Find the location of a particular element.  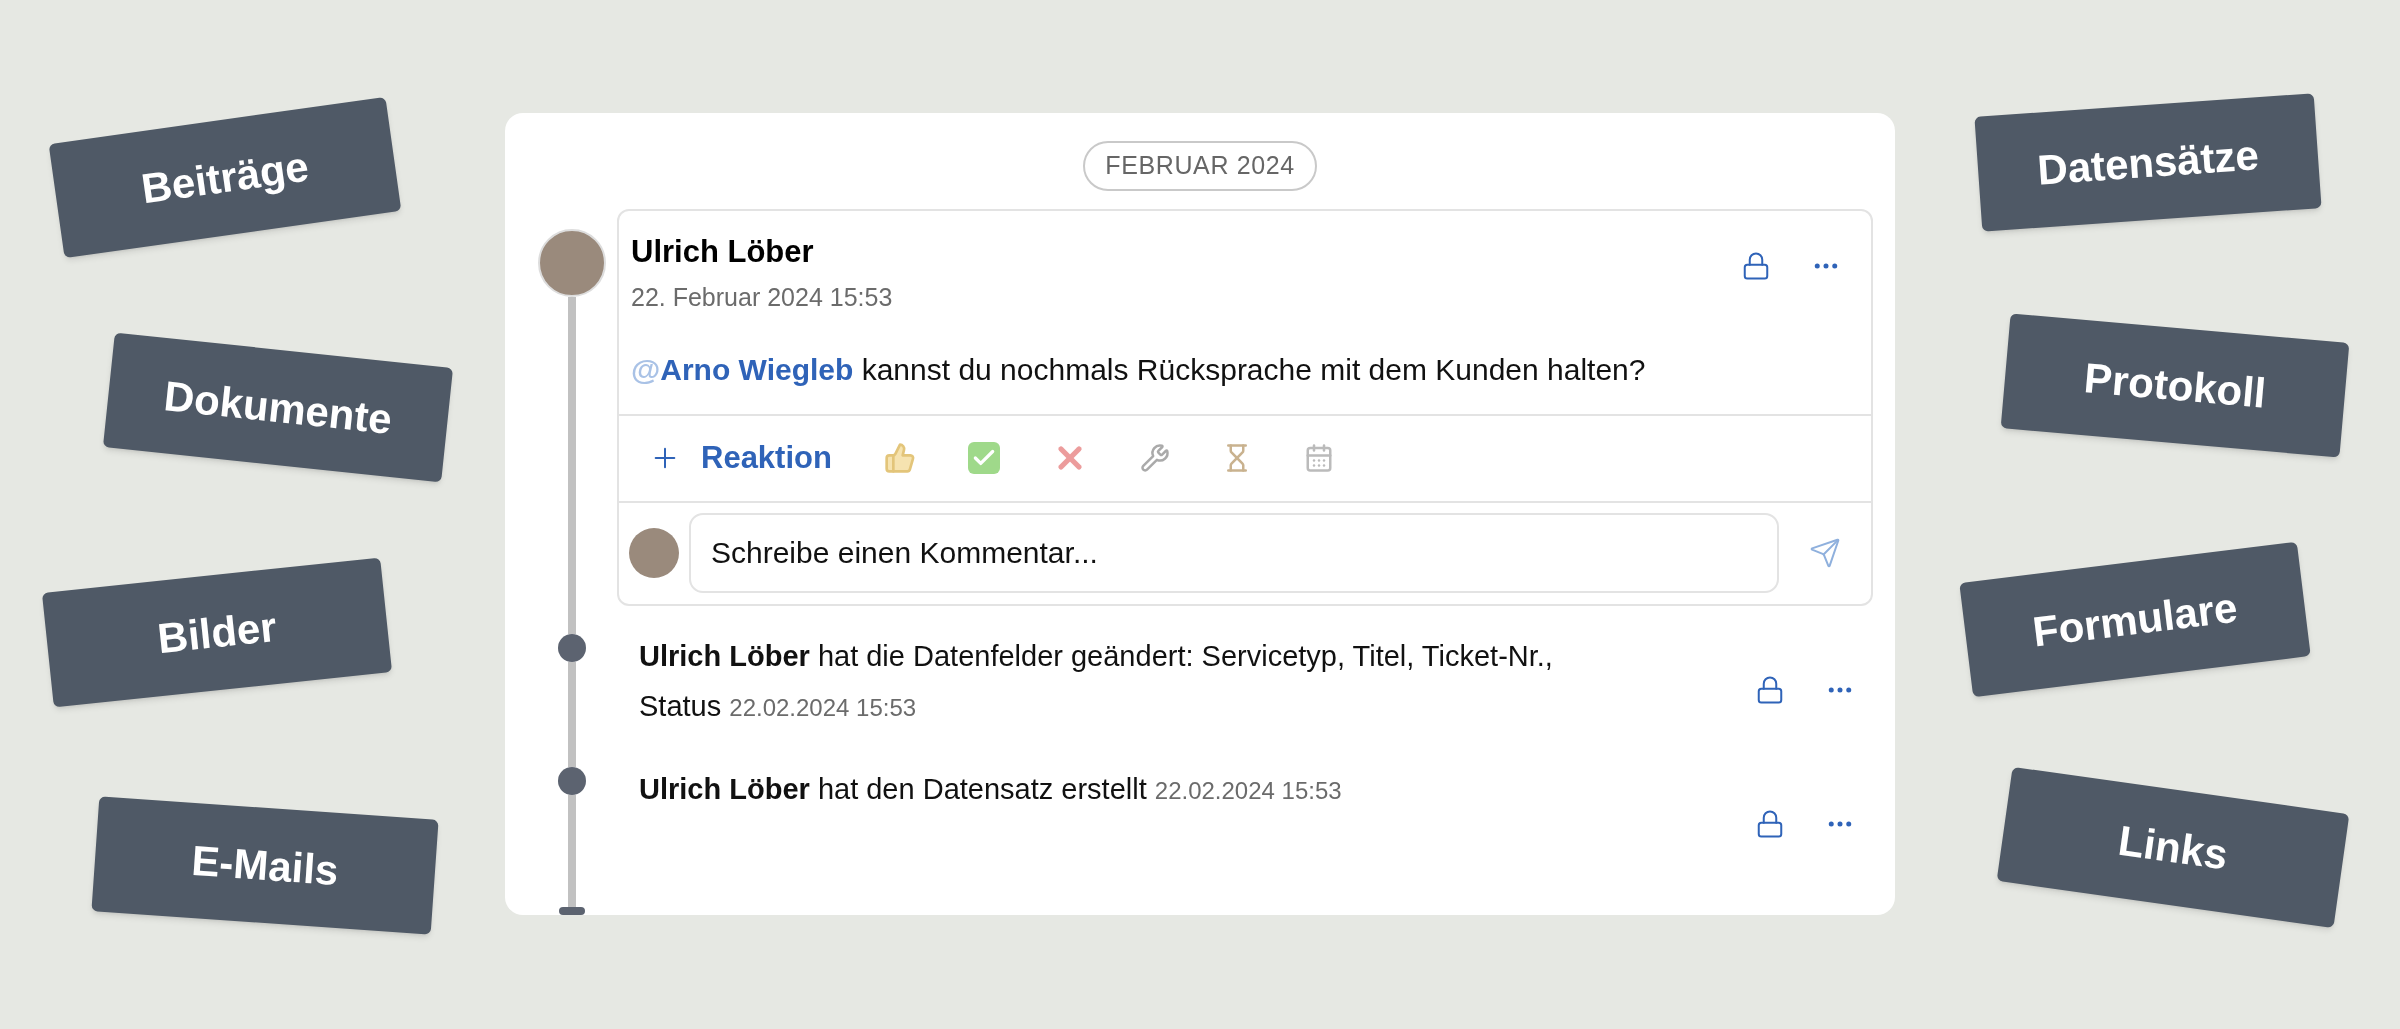

add-reaction-button: Reaktion is located at coordinates (740, 458).